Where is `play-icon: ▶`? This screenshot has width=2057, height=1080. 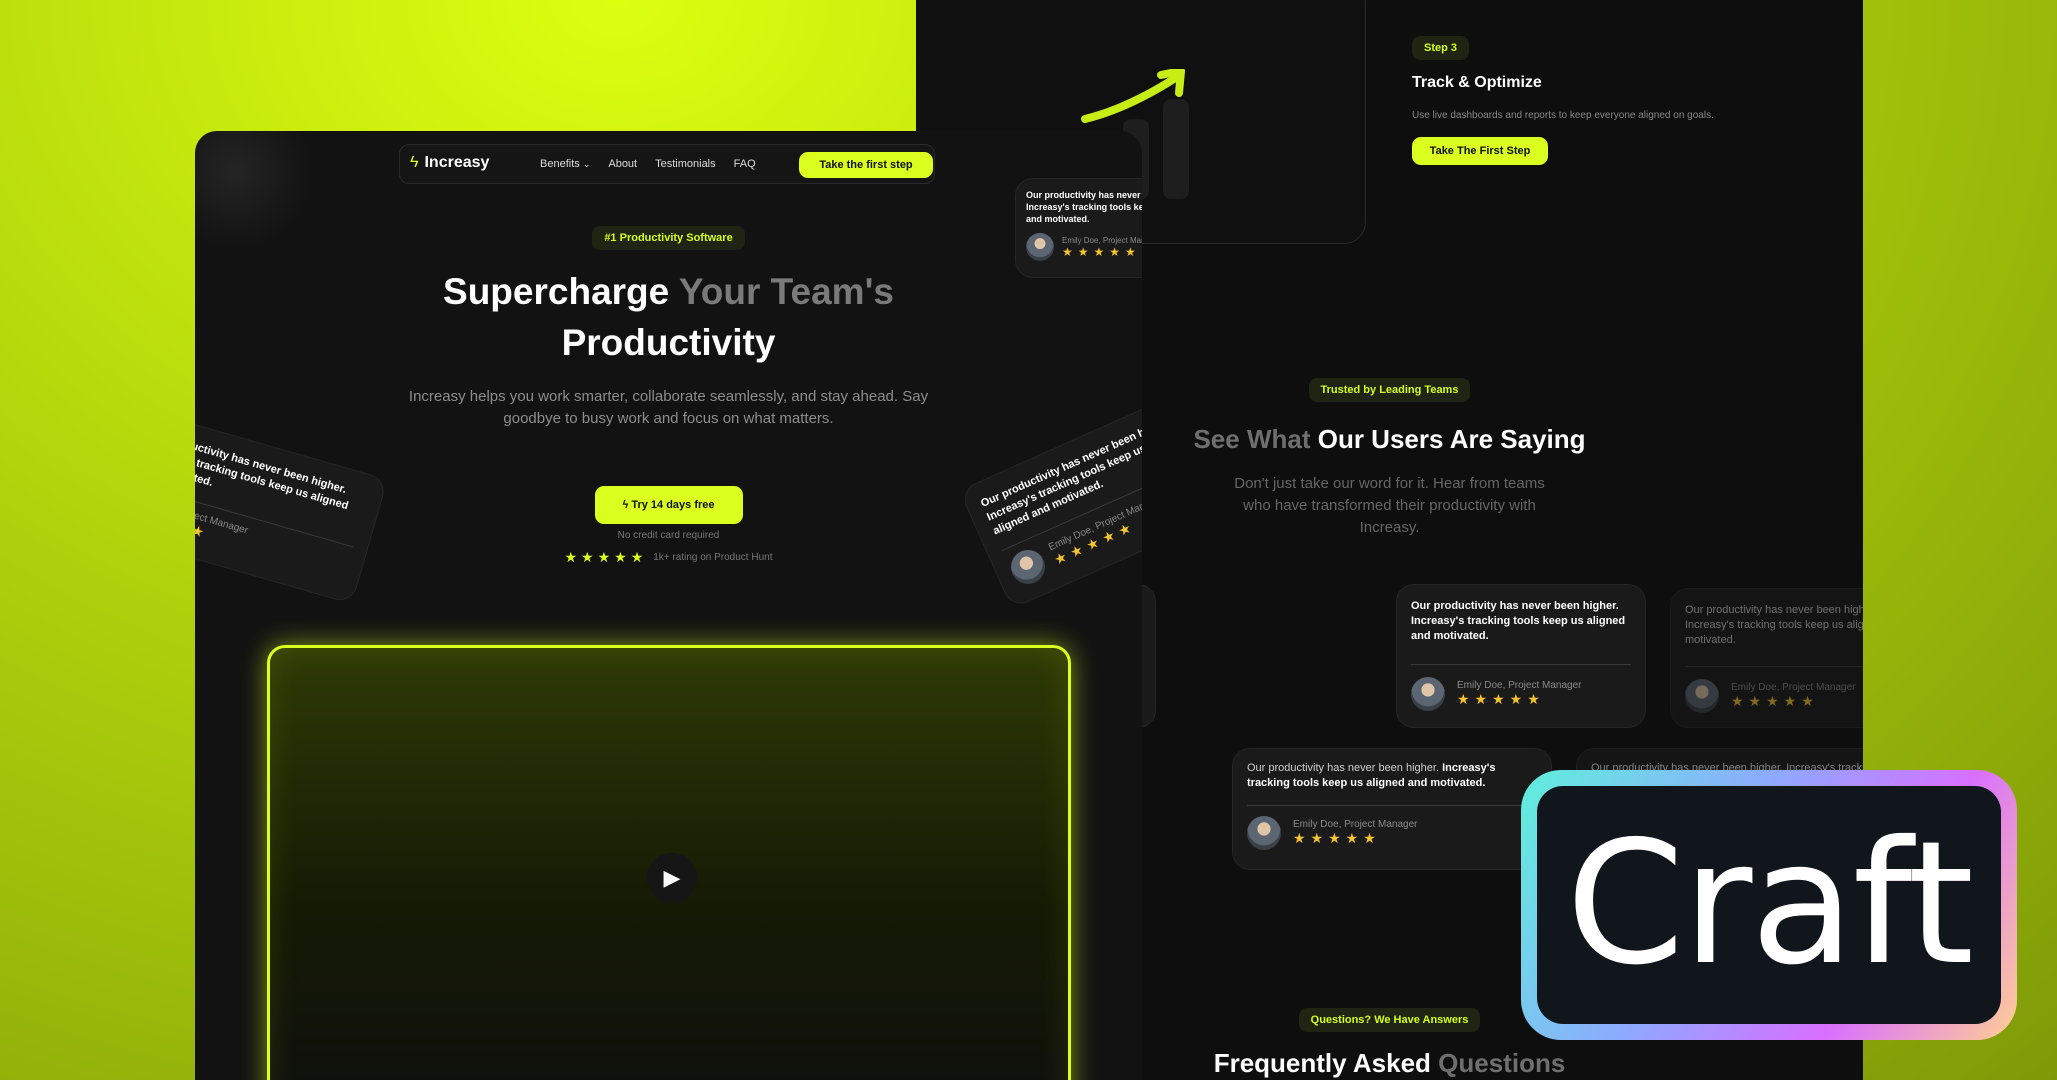 play-icon: ▶ is located at coordinates (672, 877).